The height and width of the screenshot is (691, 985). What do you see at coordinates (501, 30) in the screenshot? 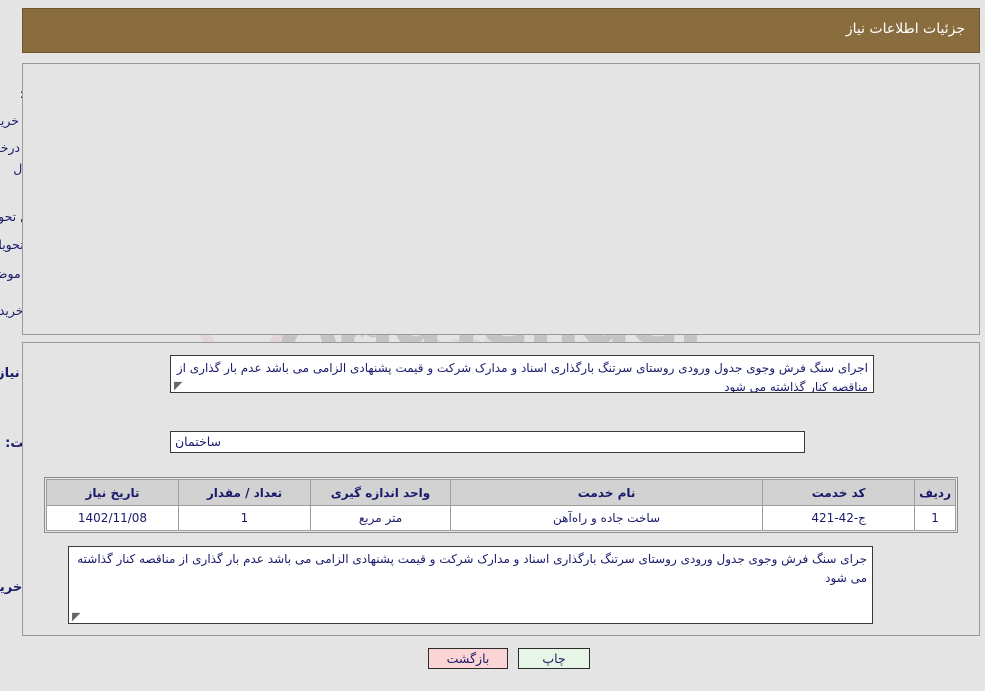
I see `page-header: جزئیات اطلاعات نیاز` at bounding box center [501, 30].